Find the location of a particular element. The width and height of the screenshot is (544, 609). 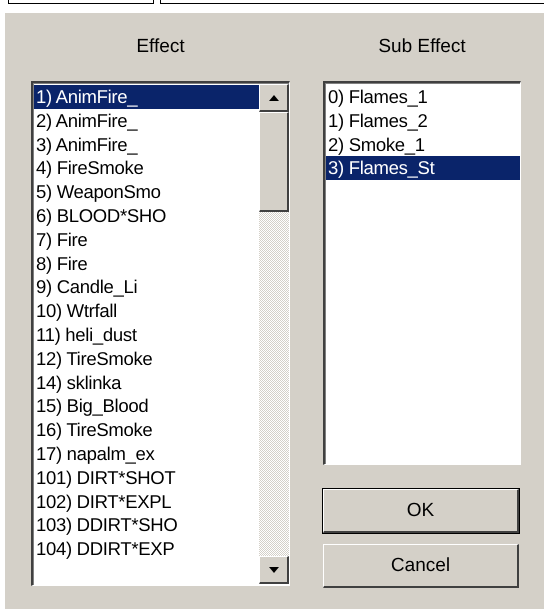

list-item: 5) WeaponSmo is located at coordinates (146, 192).